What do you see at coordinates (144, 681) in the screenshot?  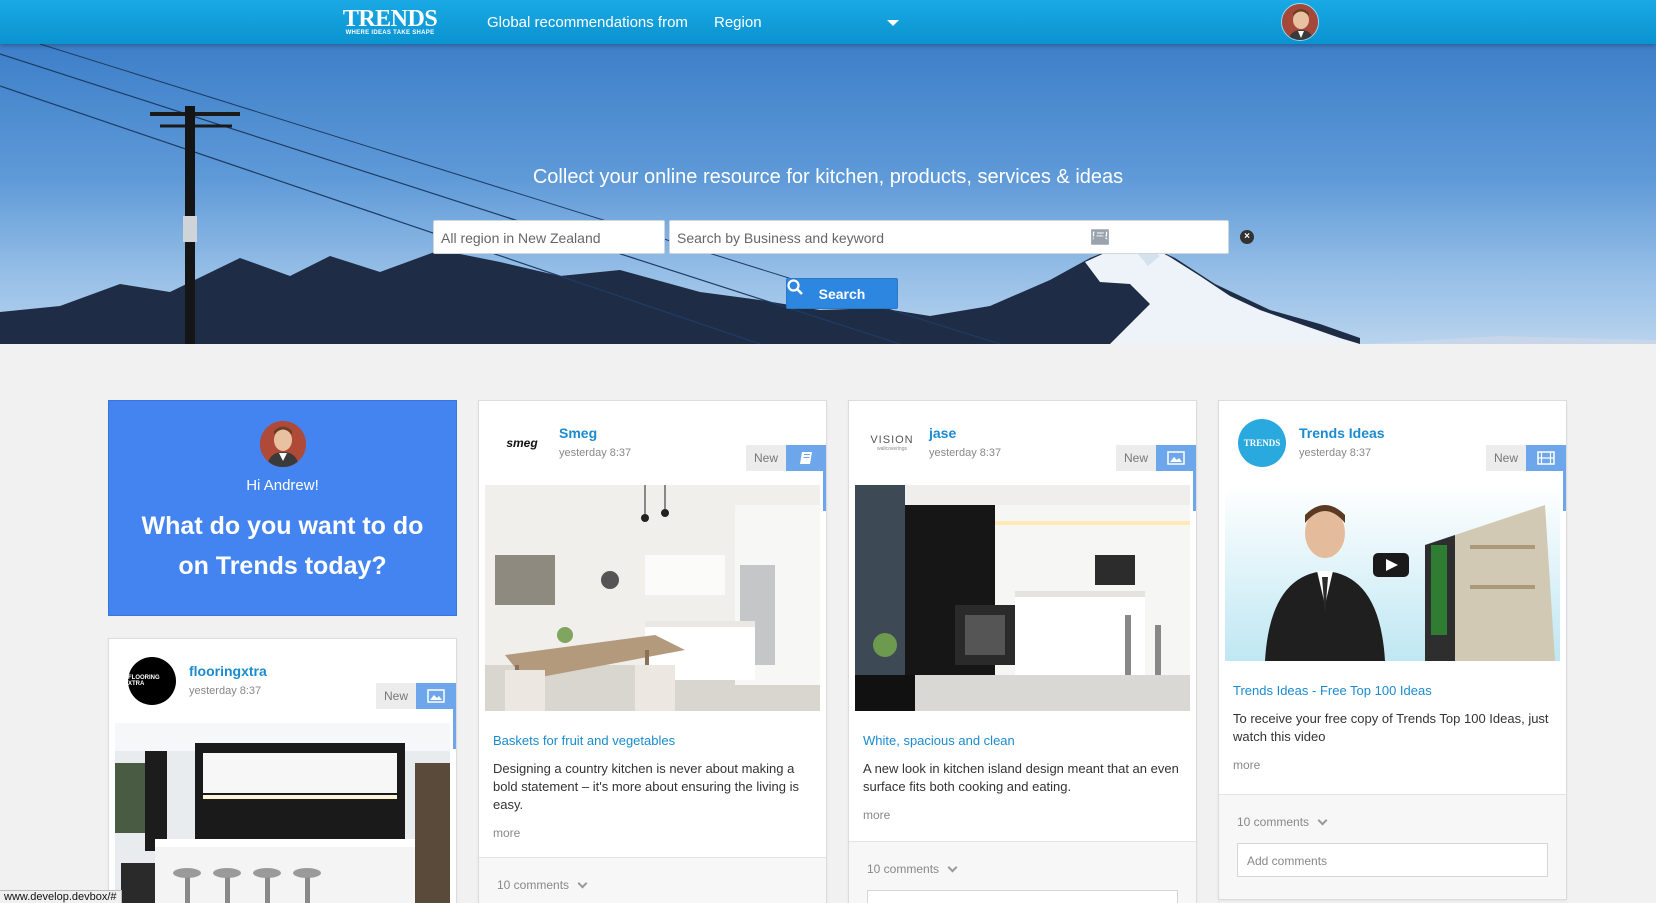 I see `logo-text: FLOORING XTRA` at bounding box center [144, 681].